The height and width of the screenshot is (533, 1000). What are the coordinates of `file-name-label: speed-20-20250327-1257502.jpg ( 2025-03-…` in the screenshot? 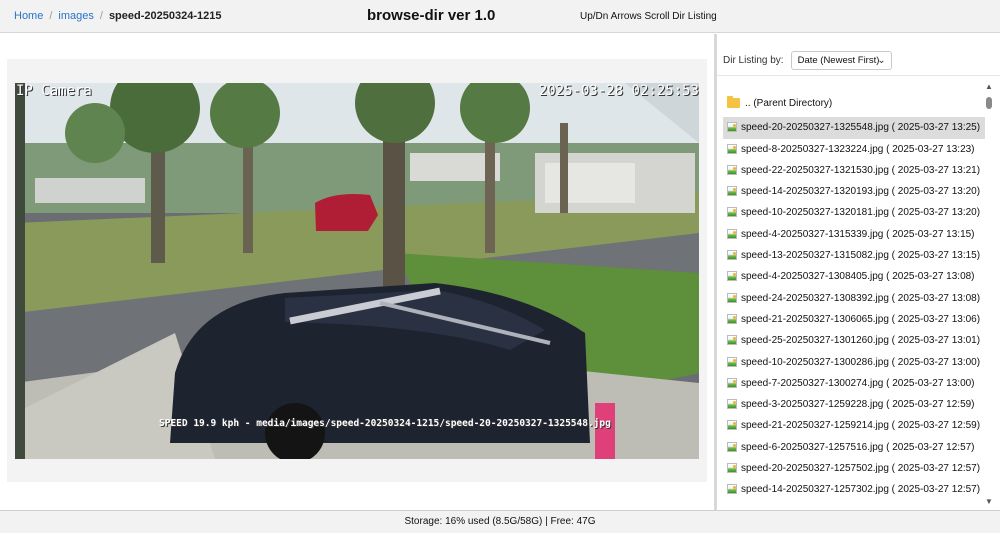 It's located at (861, 469).